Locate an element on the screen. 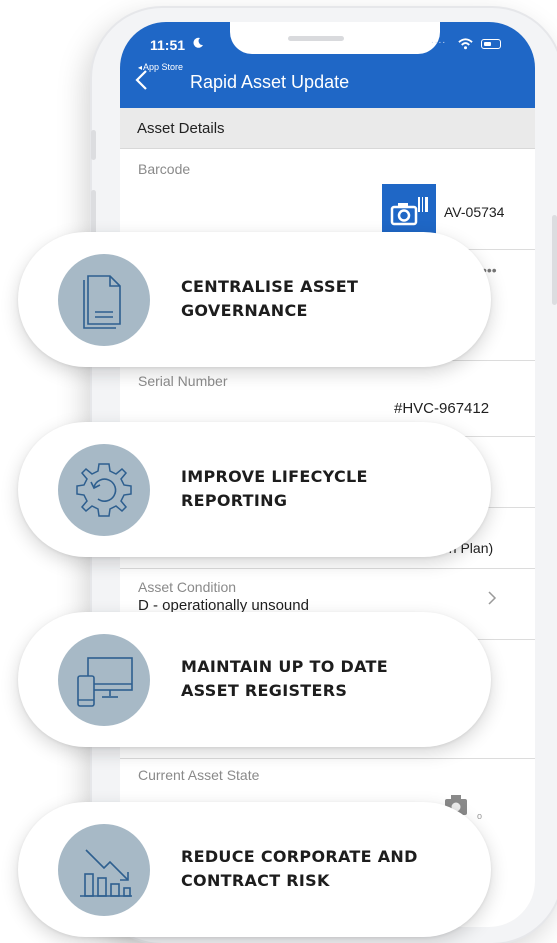 This screenshot has width=557, height=943. serial-value: #HVC-967412 is located at coordinates (442, 408).